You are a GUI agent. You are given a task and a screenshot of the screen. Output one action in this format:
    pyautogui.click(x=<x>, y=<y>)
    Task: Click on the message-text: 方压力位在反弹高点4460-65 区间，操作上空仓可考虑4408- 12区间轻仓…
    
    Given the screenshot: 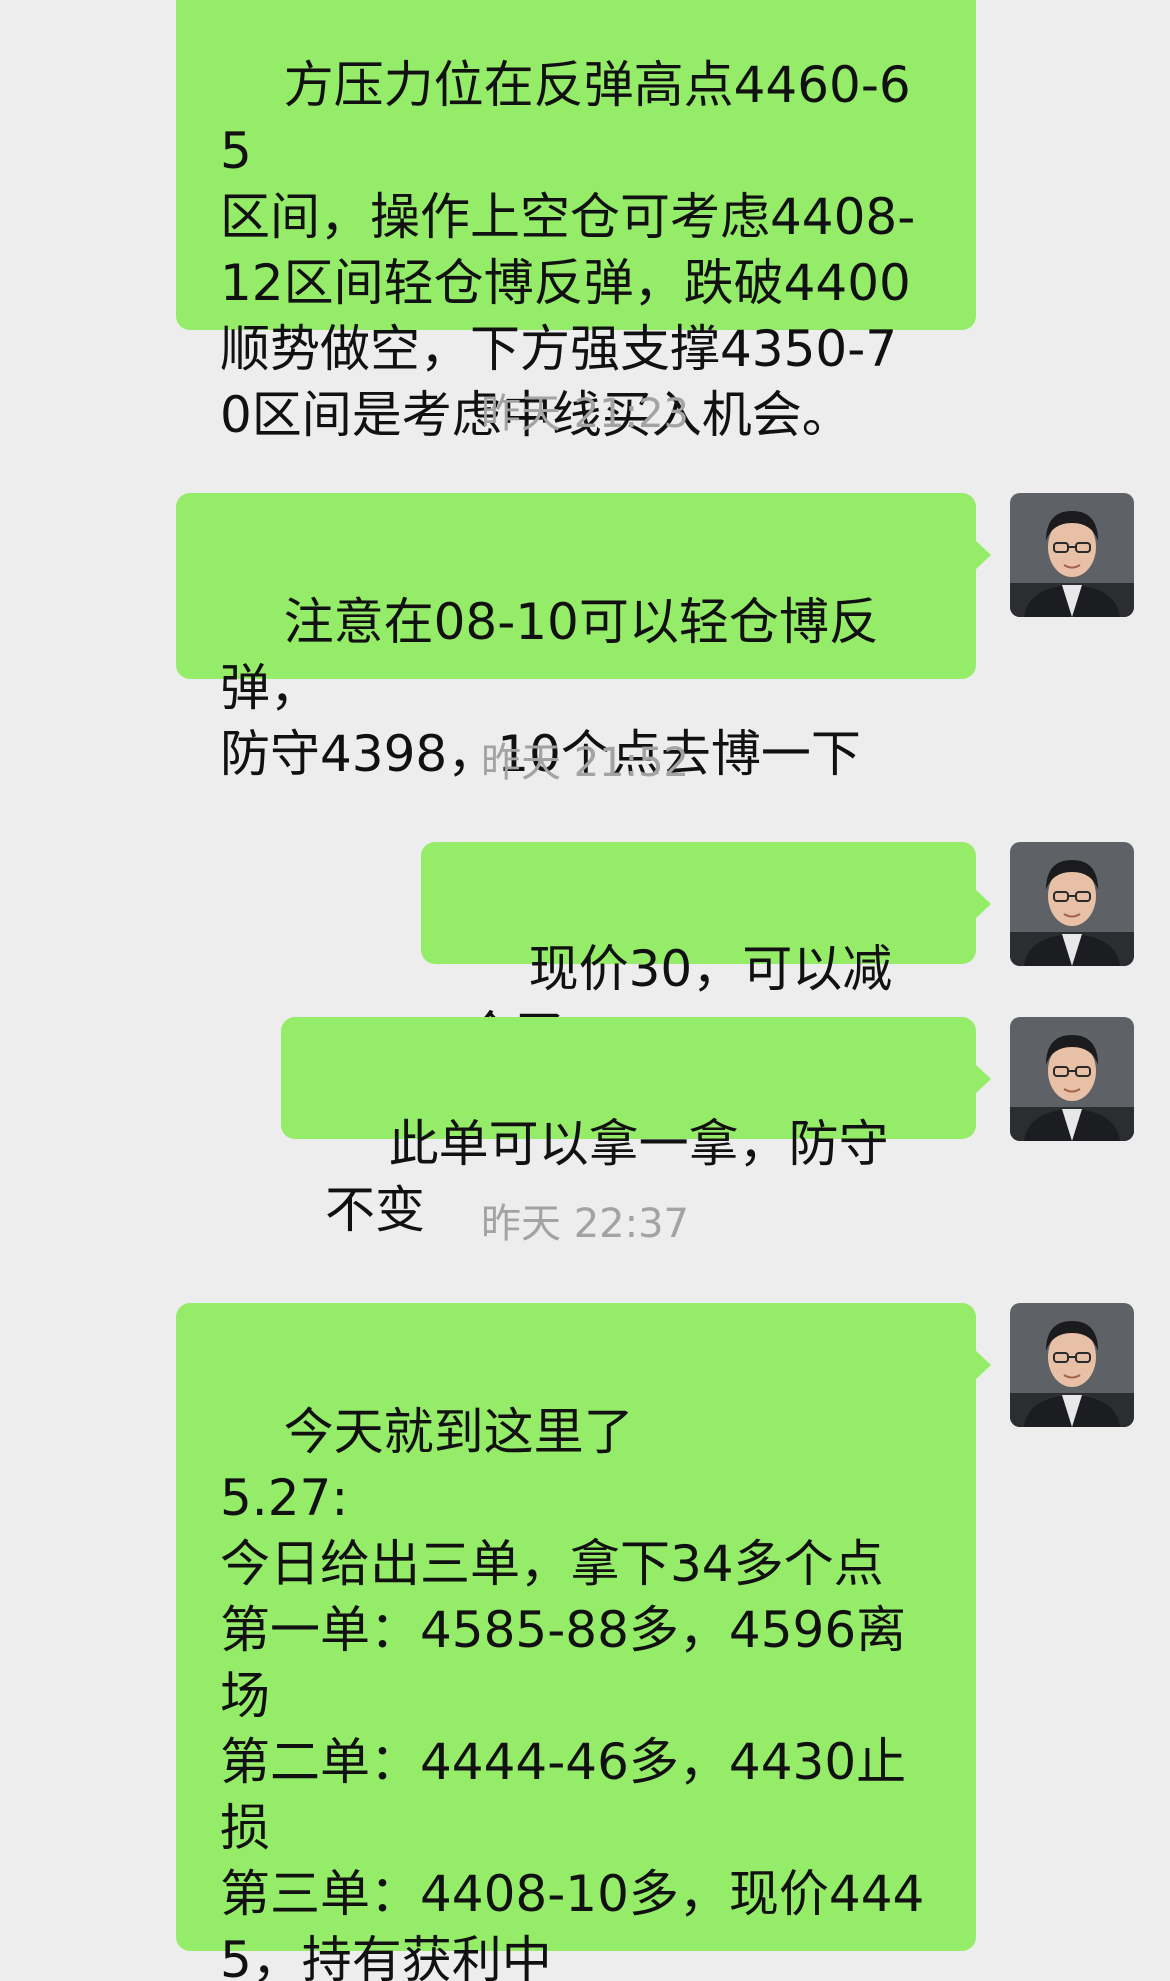 What is the action you would take?
    pyautogui.click(x=568, y=250)
    